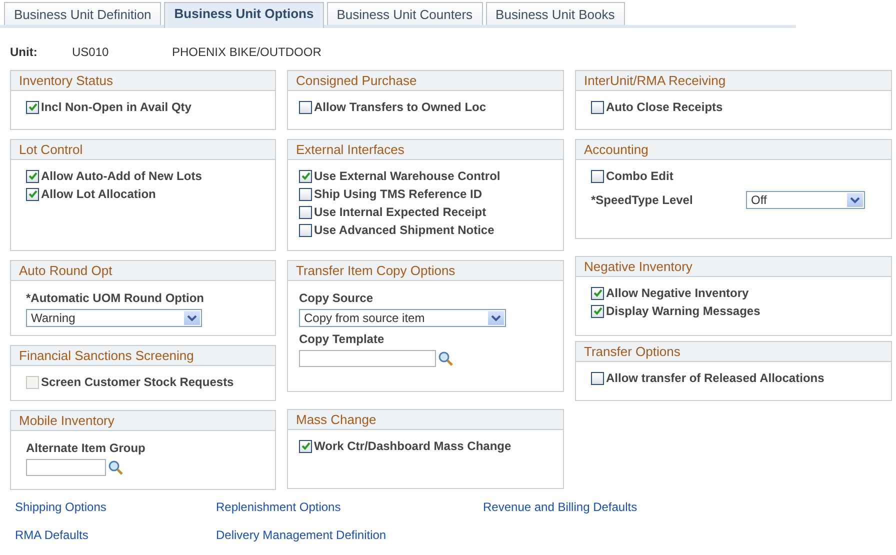  I want to click on group-title: Lot Control, so click(143, 150).